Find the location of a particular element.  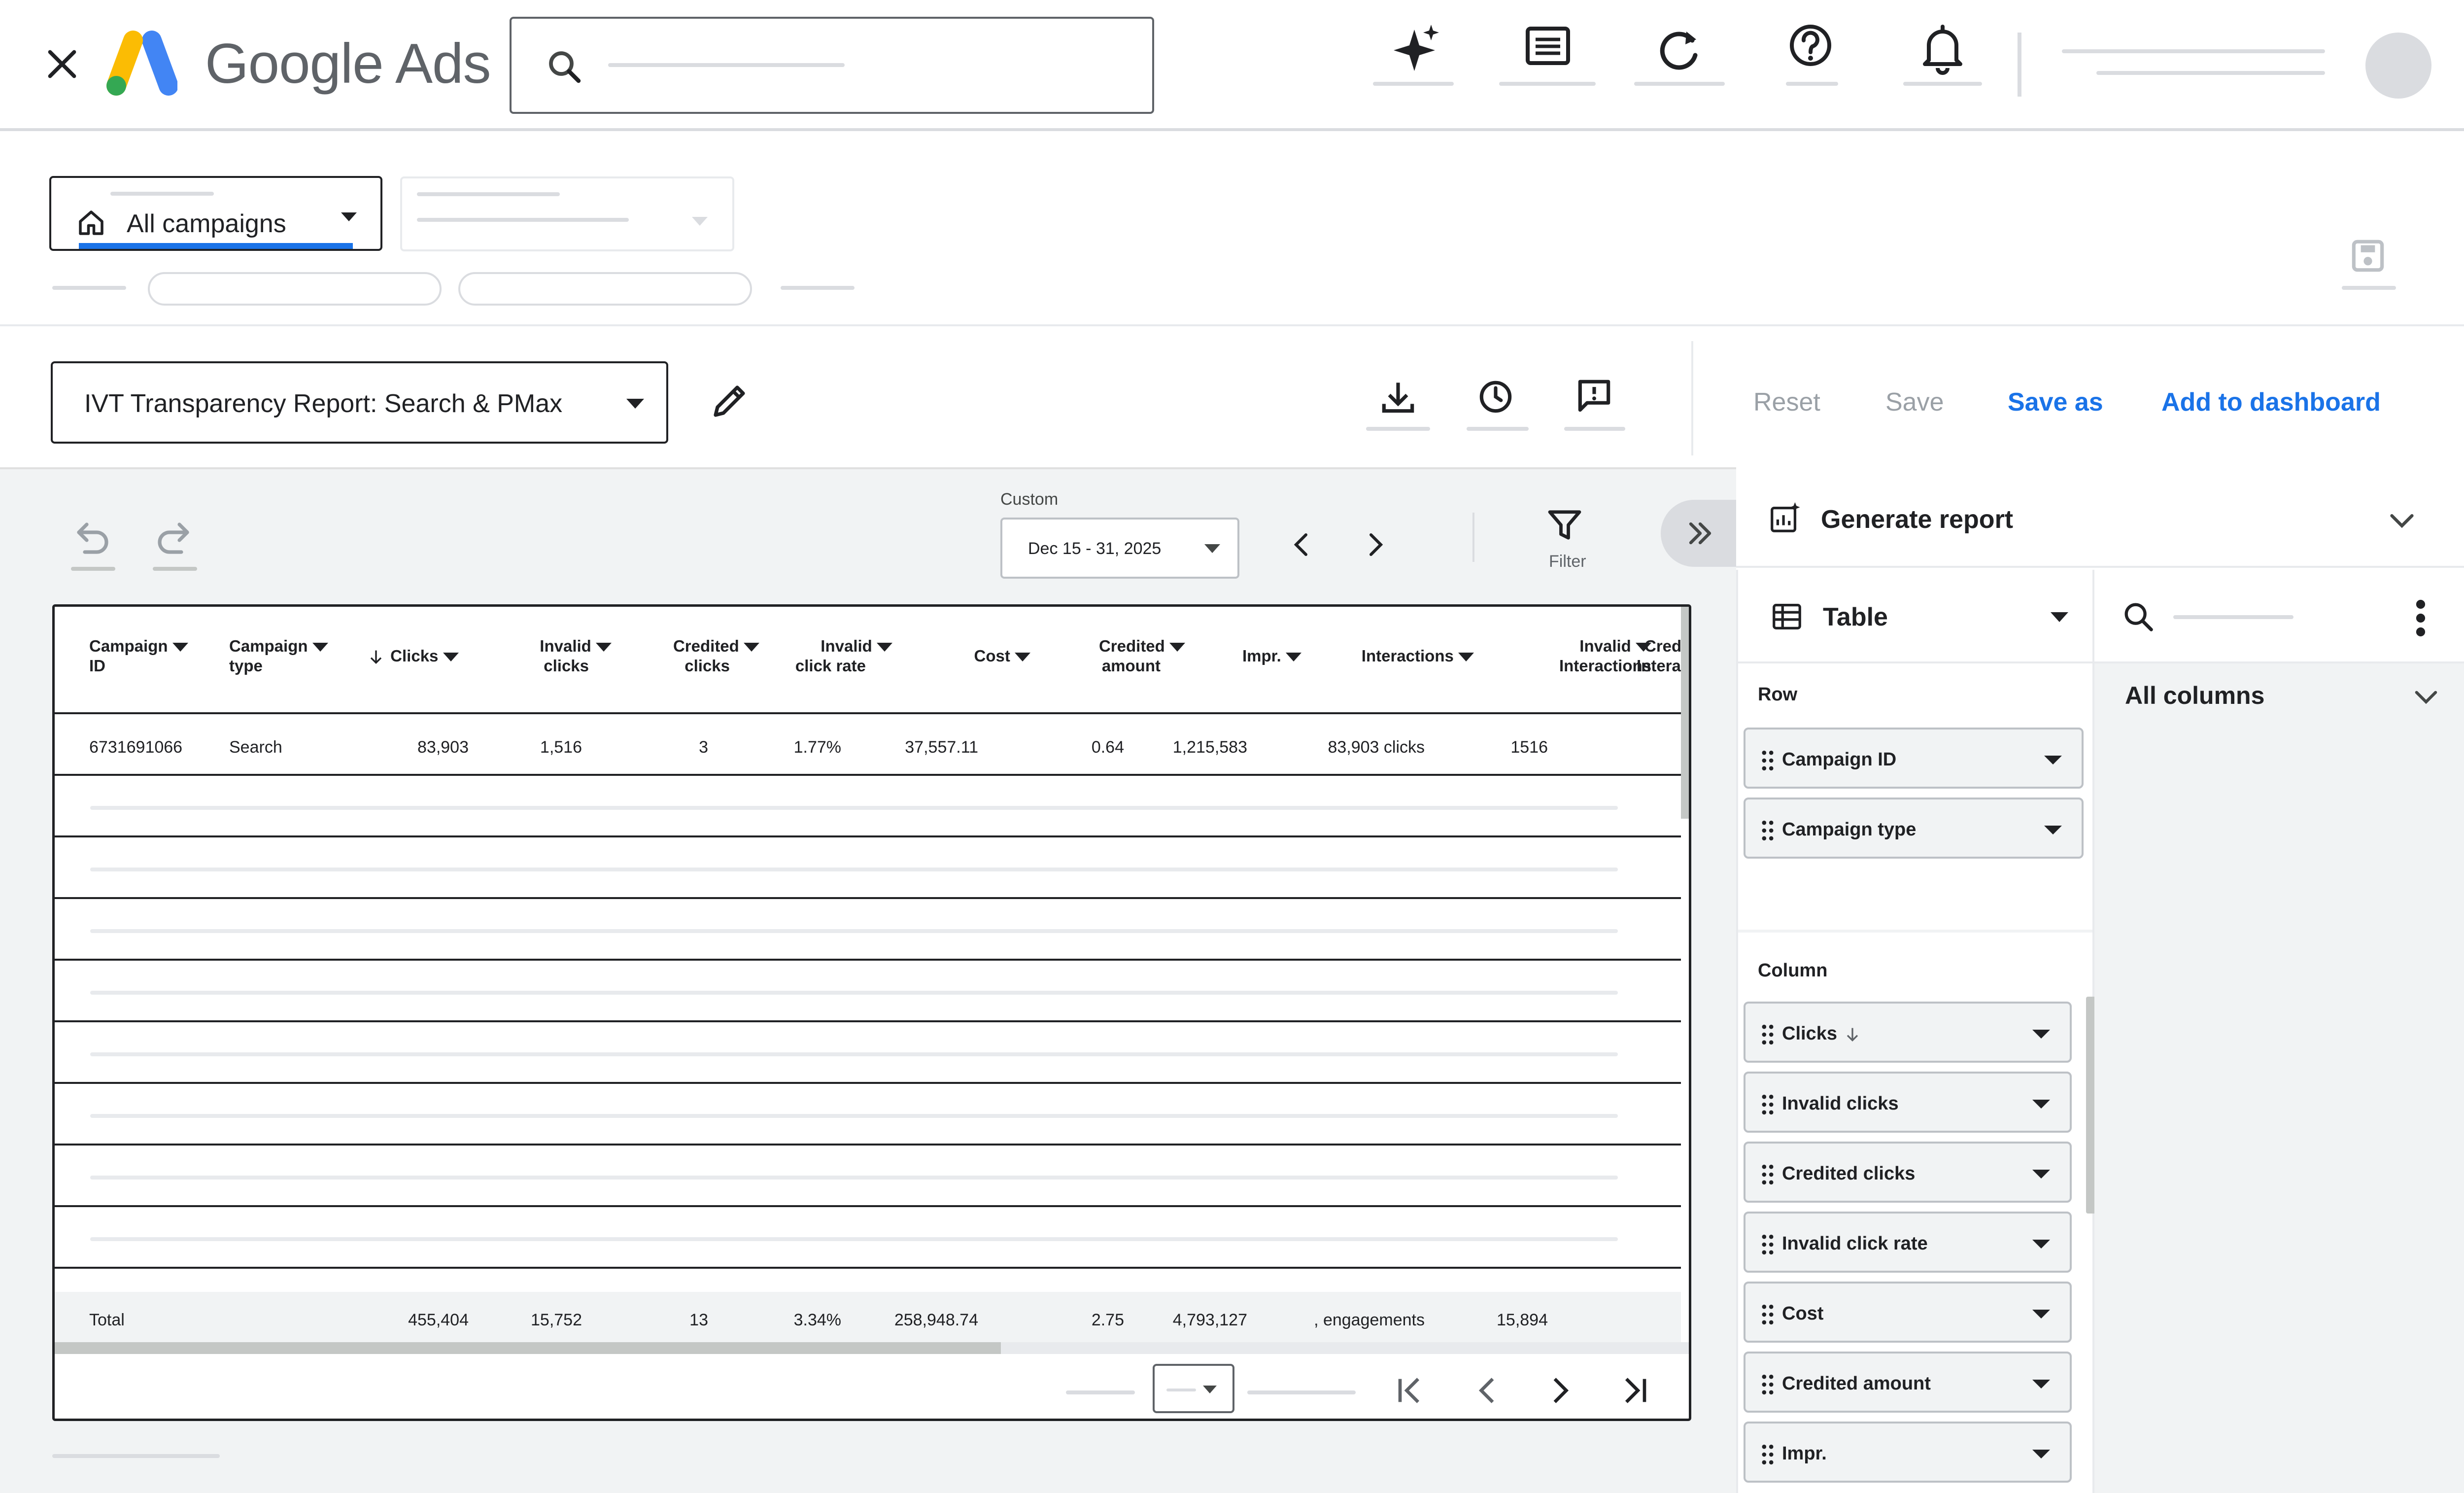

refresh-icon is located at coordinates (1679, 59).